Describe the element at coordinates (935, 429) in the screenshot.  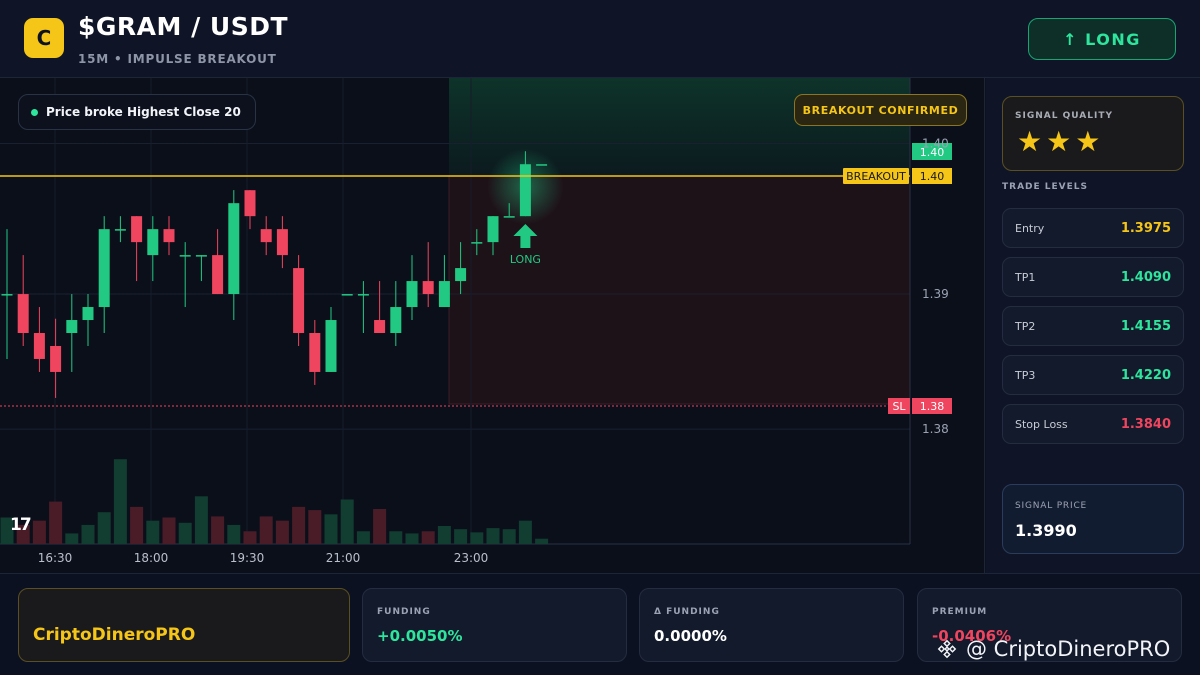
I see `y-tick-label: 1.38` at that location.